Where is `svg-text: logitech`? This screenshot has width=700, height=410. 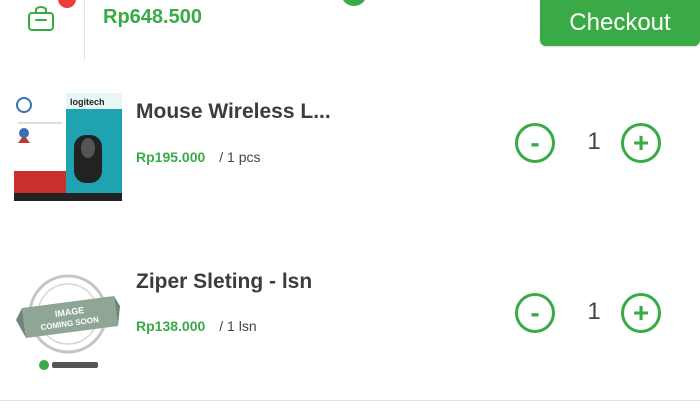 svg-text: logitech is located at coordinates (87, 102).